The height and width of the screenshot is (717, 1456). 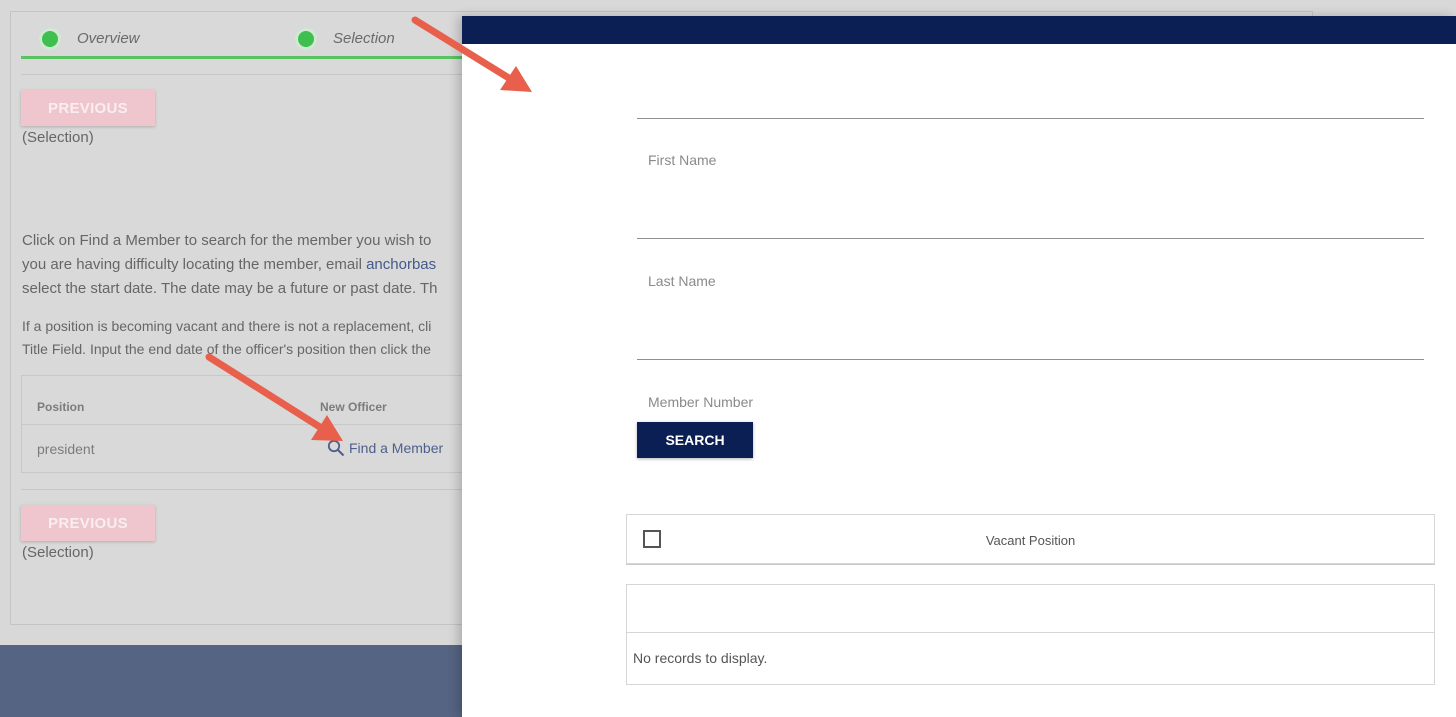 What do you see at coordinates (700, 658) in the screenshot?
I see `no-records-message: No records to display.` at bounding box center [700, 658].